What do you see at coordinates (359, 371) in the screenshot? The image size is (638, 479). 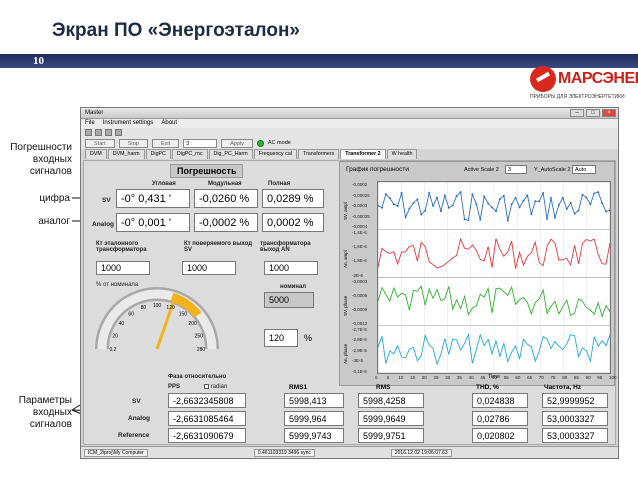 I see `y-tick-label: -3,1E-5` at bounding box center [359, 371].